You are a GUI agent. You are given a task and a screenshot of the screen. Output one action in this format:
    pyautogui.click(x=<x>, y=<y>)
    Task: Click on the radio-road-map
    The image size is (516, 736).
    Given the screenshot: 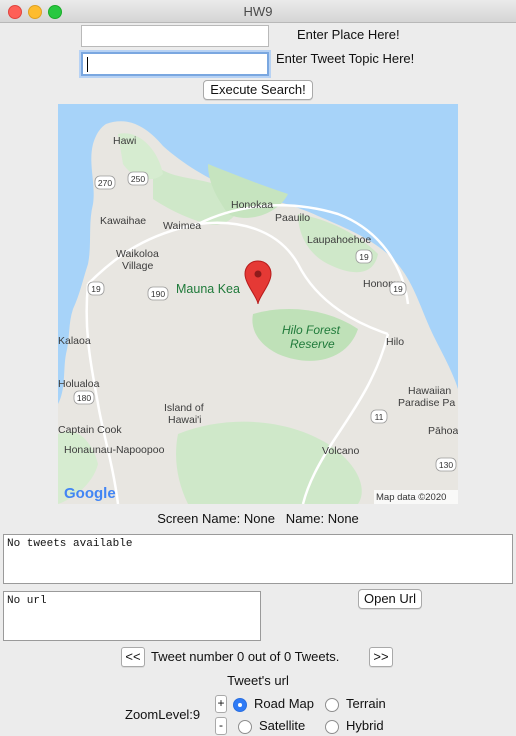 What is the action you would take?
    pyautogui.click(x=240, y=705)
    